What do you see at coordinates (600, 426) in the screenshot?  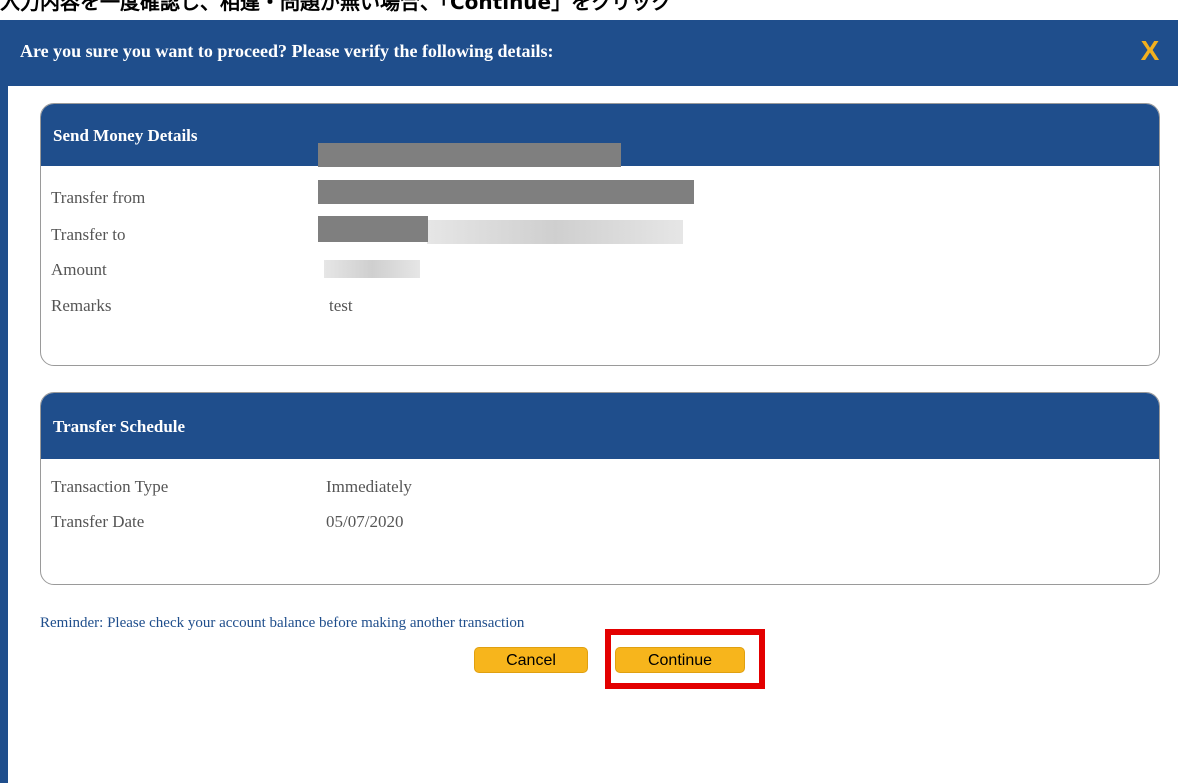 I see `panel-header: Transfer Schedule` at bounding box center [600, 426].